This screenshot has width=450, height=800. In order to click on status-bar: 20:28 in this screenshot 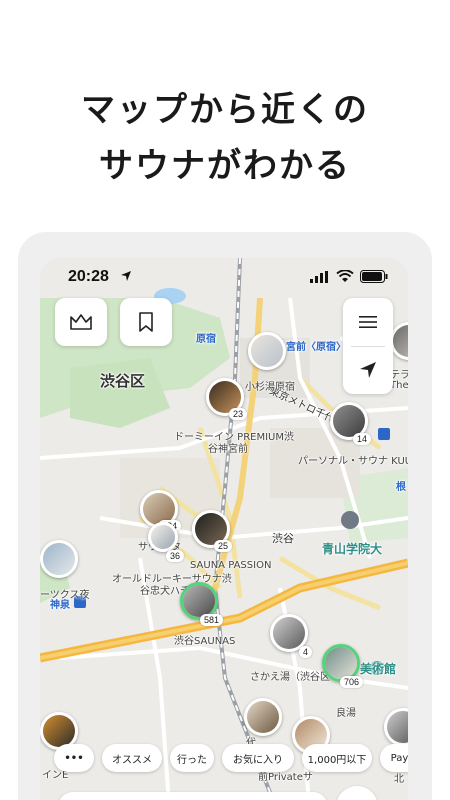, I will do `click(224, 278)`.